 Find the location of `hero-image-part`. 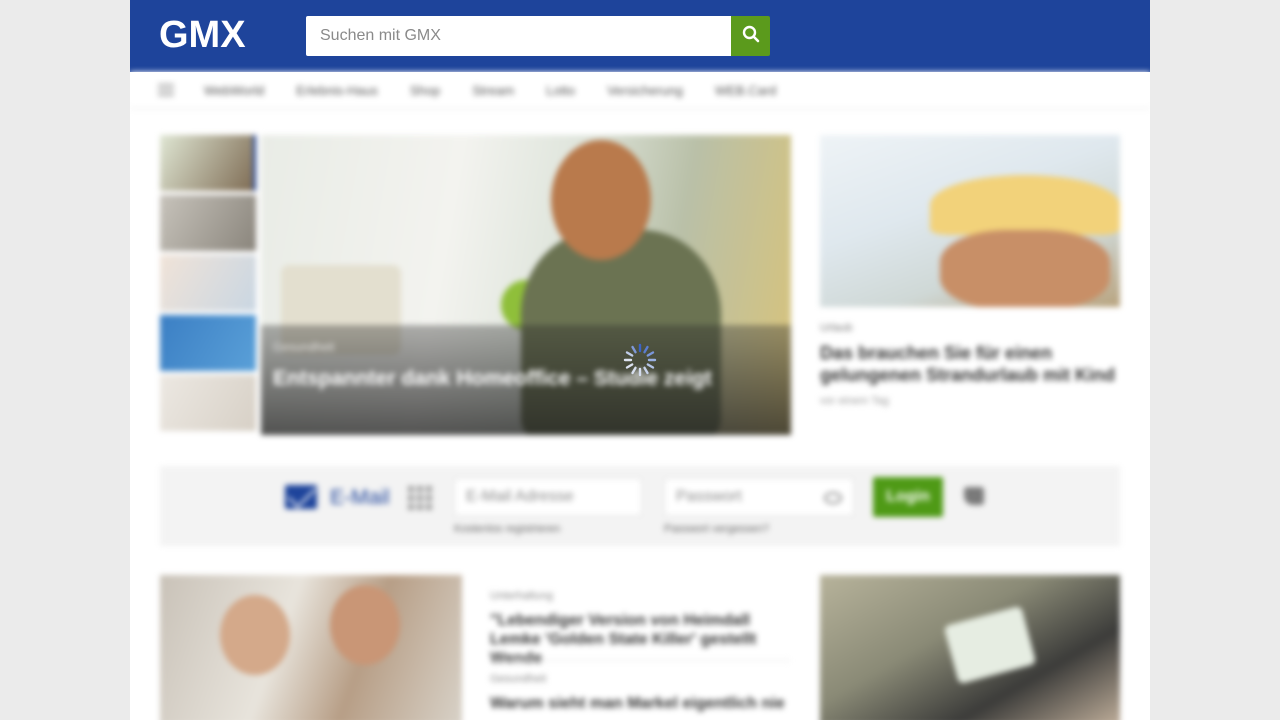

hero-image-part is located at coordinates (601, 200).